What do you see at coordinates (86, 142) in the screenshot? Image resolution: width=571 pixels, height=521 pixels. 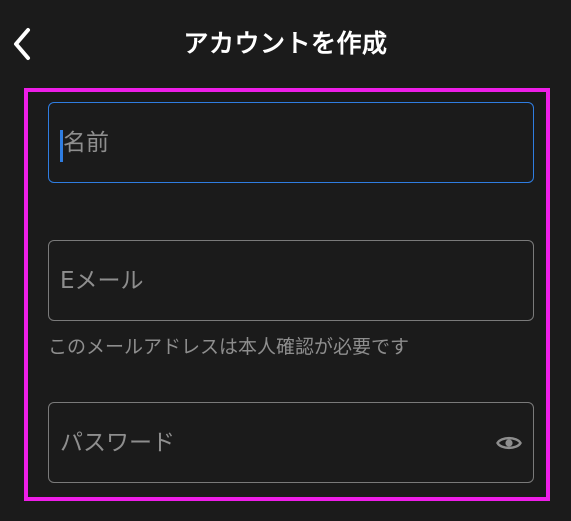 I see `name-placeholder: 名前` at bounding box center [86, 142].